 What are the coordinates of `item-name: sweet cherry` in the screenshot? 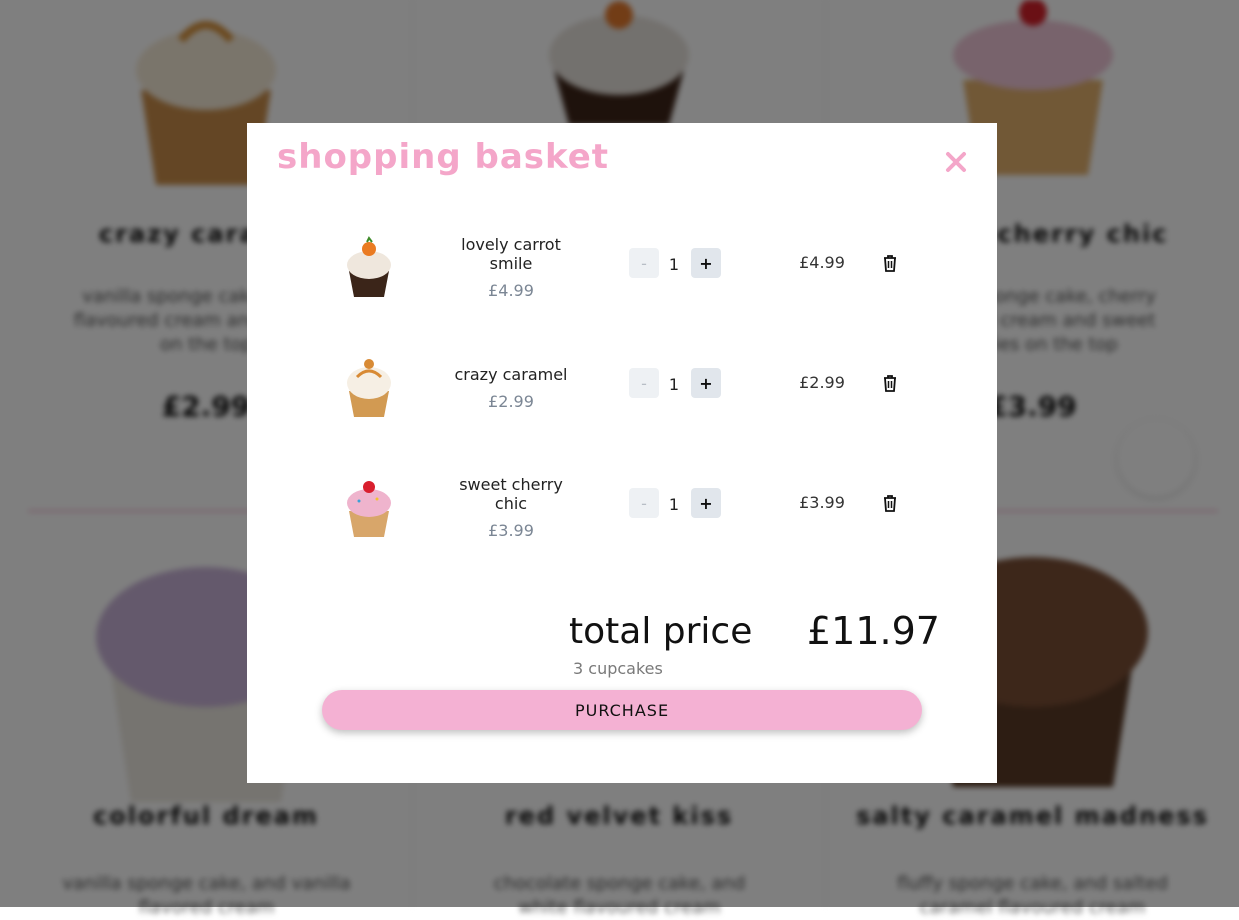 It's located at (511, 484).